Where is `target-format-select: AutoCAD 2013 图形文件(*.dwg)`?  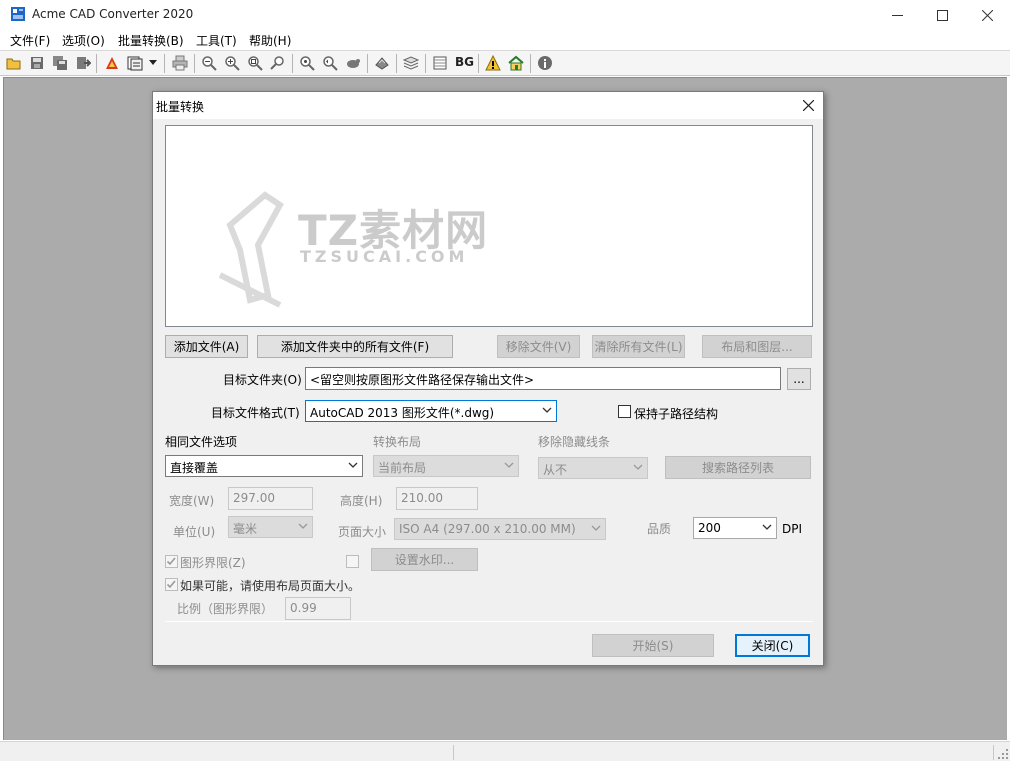 target-format-select: AutoCAD 2013 图形文件(*.dwg) is located at coordinates (431, 411).